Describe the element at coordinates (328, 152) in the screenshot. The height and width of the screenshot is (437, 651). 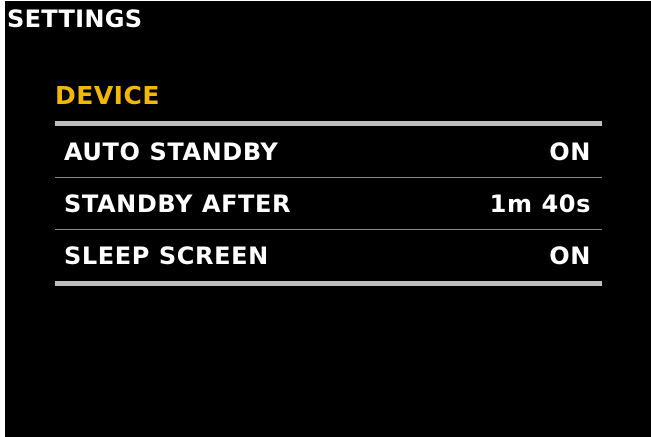
I see `setting-row-auto-standby: AUTO STANDBY ON` at that location.